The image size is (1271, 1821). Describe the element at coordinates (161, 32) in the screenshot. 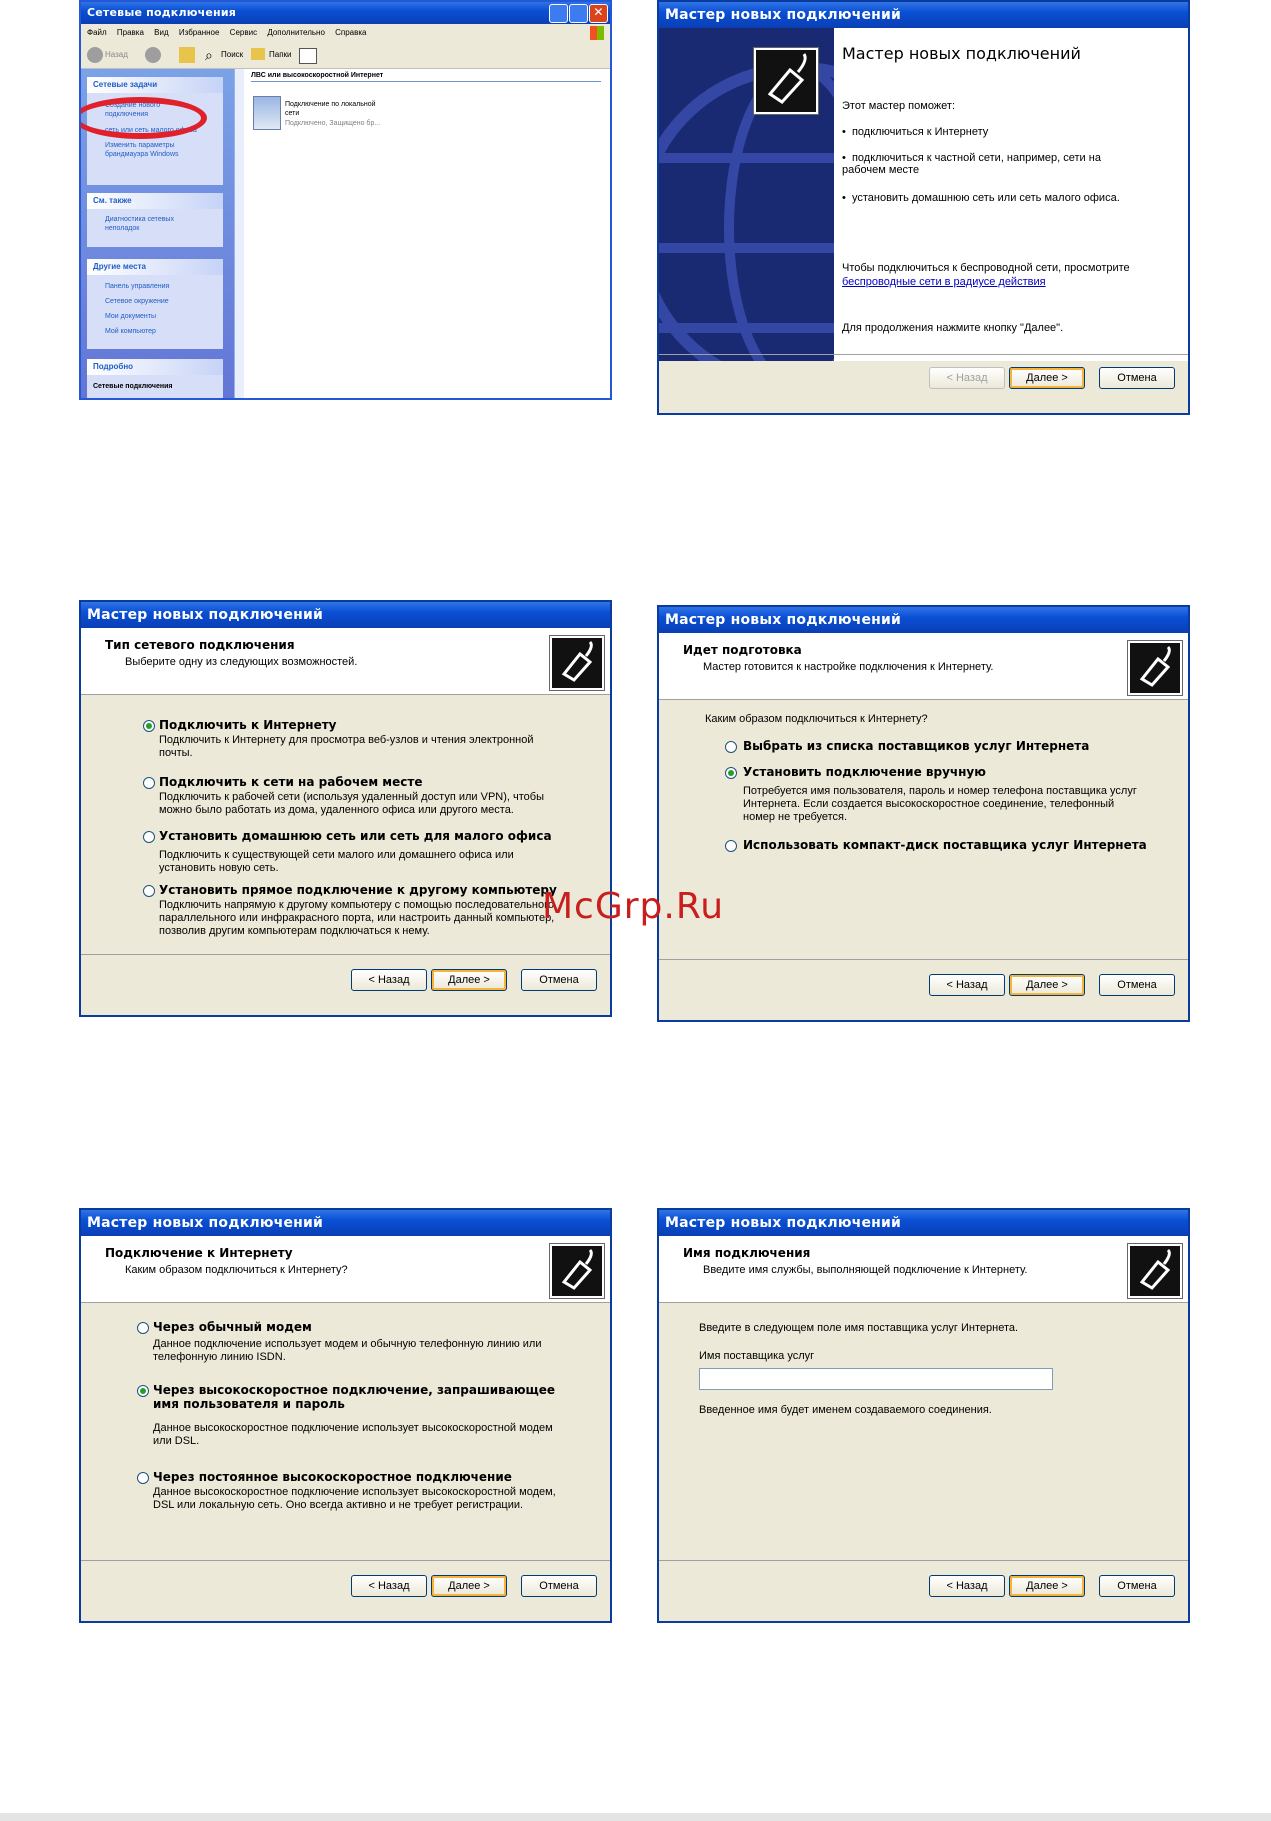

I see `menu-view: Вид` at that location.